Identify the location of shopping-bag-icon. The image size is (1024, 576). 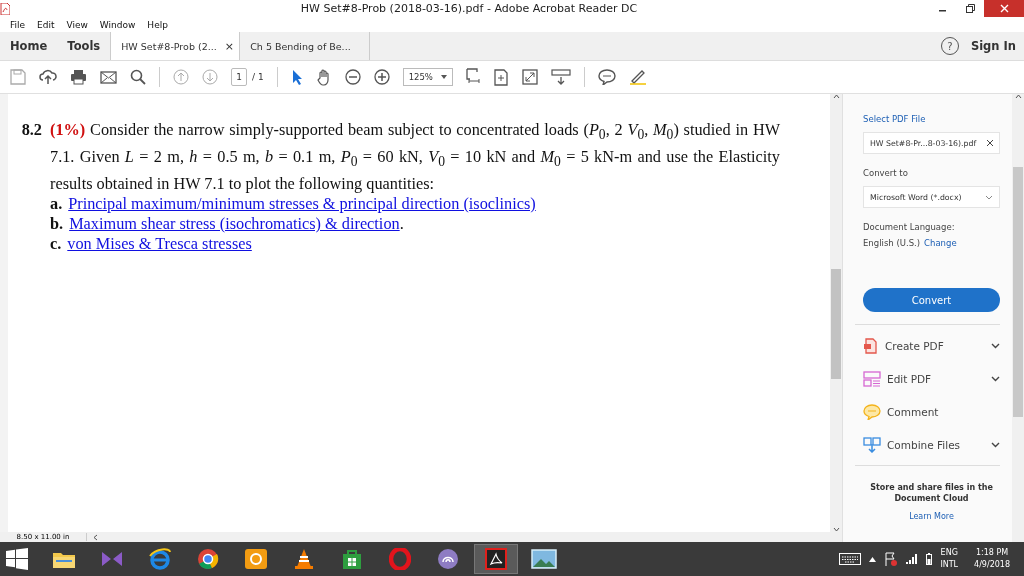
(352, 559).